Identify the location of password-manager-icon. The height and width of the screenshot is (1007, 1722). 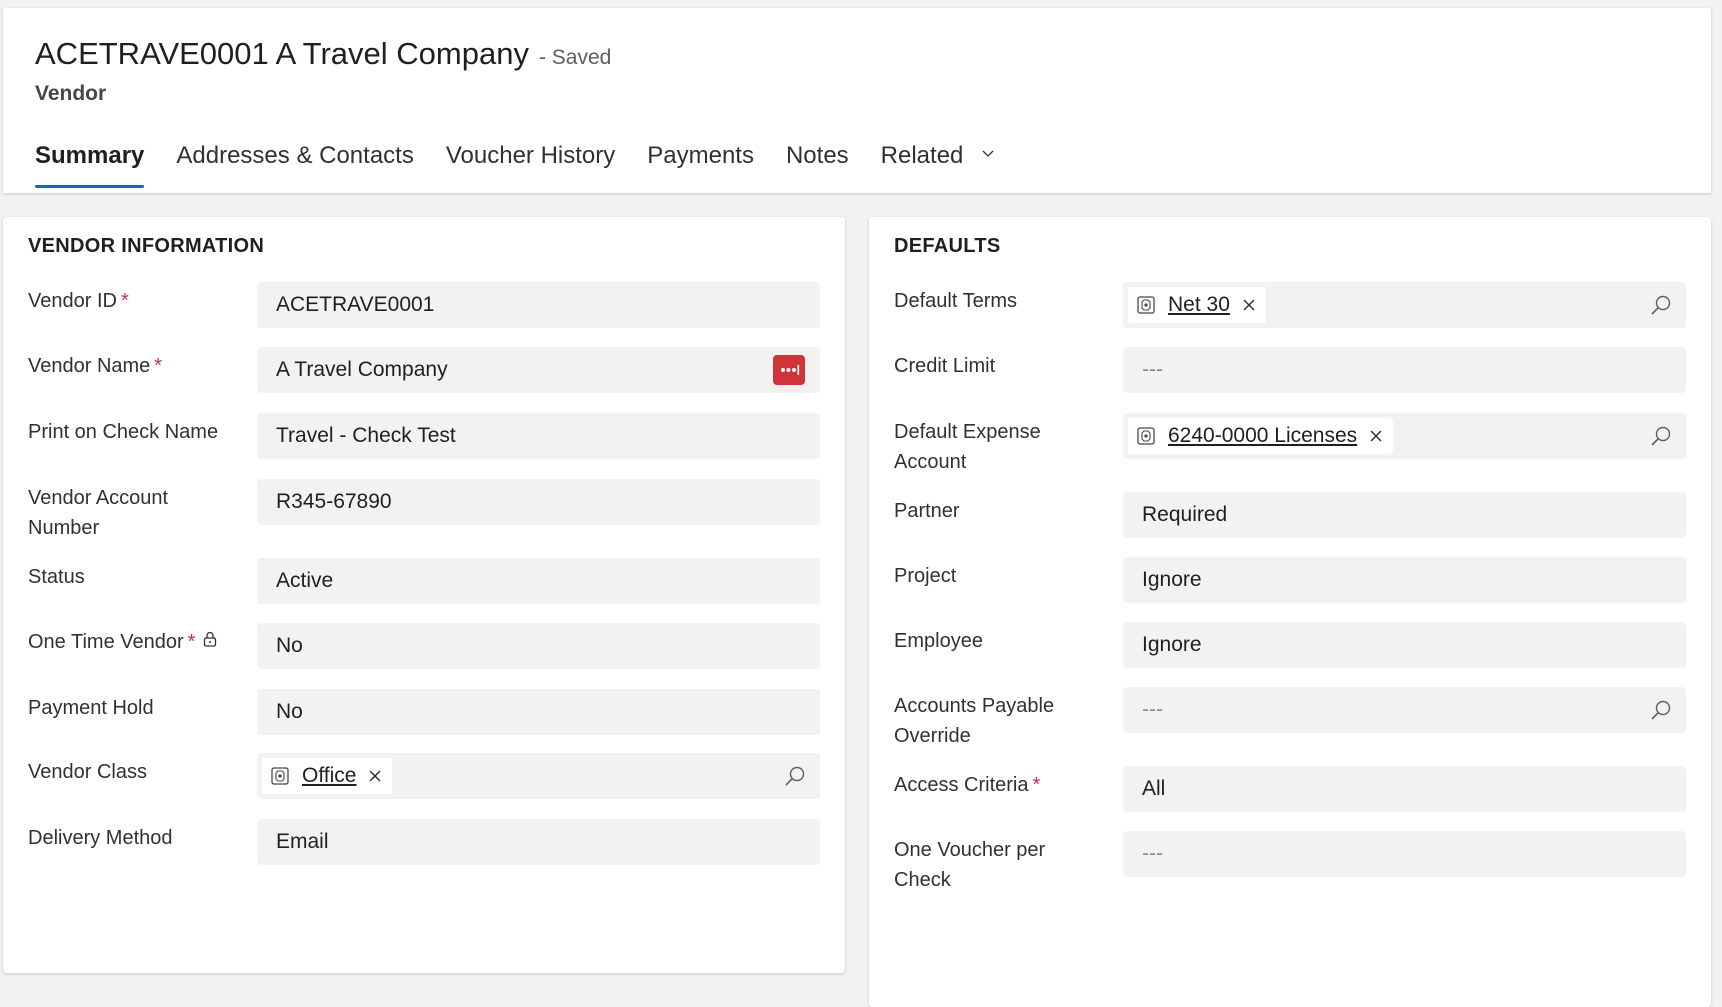
(789, 370).